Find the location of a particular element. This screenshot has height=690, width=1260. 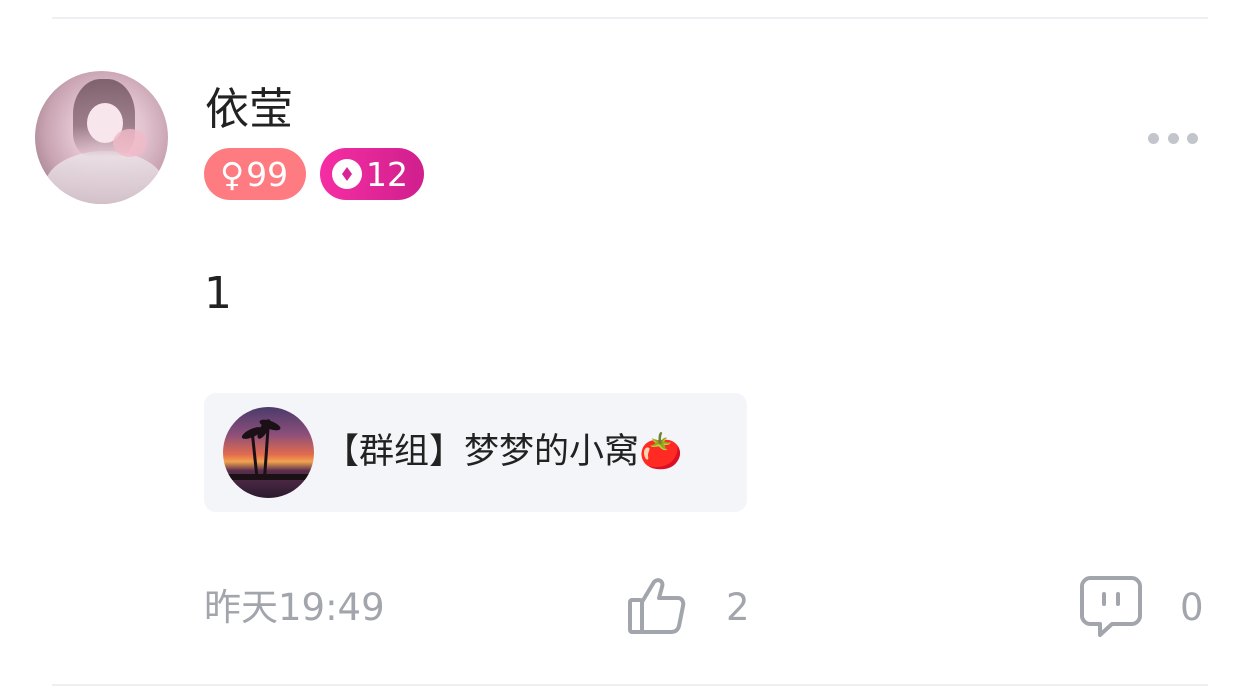

username: 依莹 is located at coordinates (249, 110).